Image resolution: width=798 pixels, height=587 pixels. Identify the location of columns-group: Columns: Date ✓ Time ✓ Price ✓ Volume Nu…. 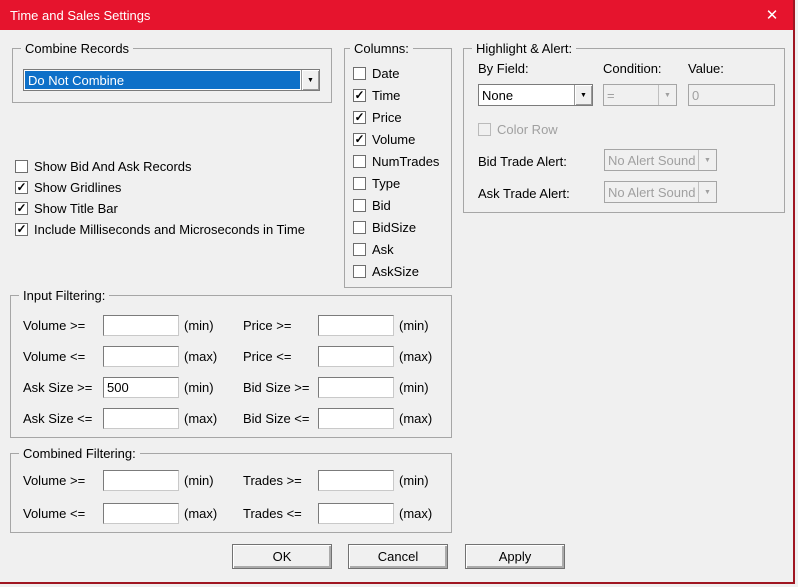
(398, 164).